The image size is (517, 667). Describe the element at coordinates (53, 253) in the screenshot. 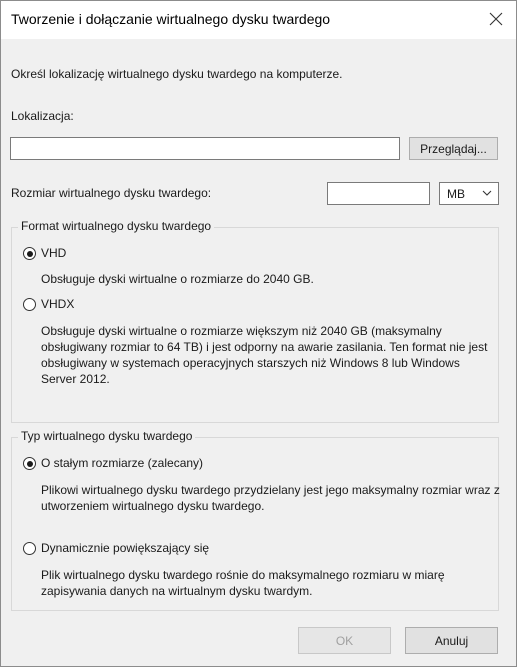

I see `vhd-label: VHD` at that location.